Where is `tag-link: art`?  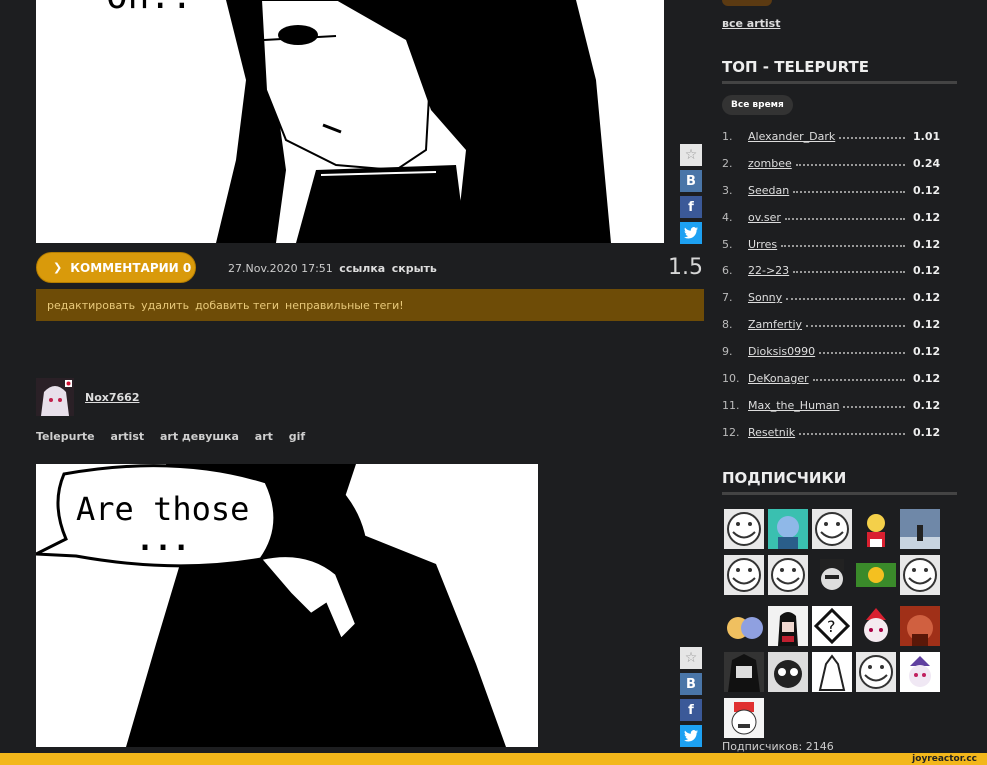
tag-link: art is located at coordinates (264, 436).